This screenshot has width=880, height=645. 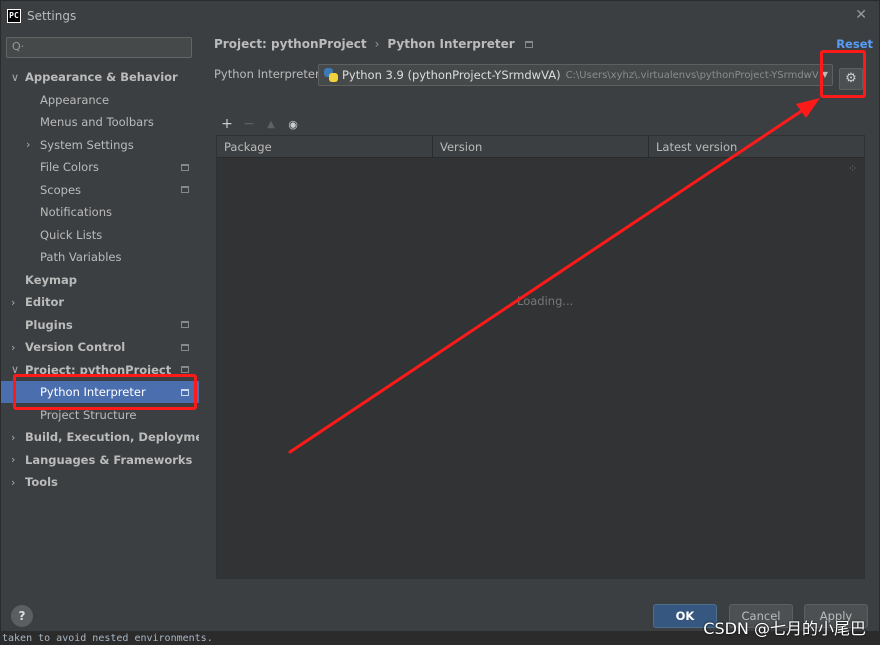 What do you see at coordinates (854, 44) in the screenshot?
I see `reset-link: Reset` at bounding box center [854, 44].